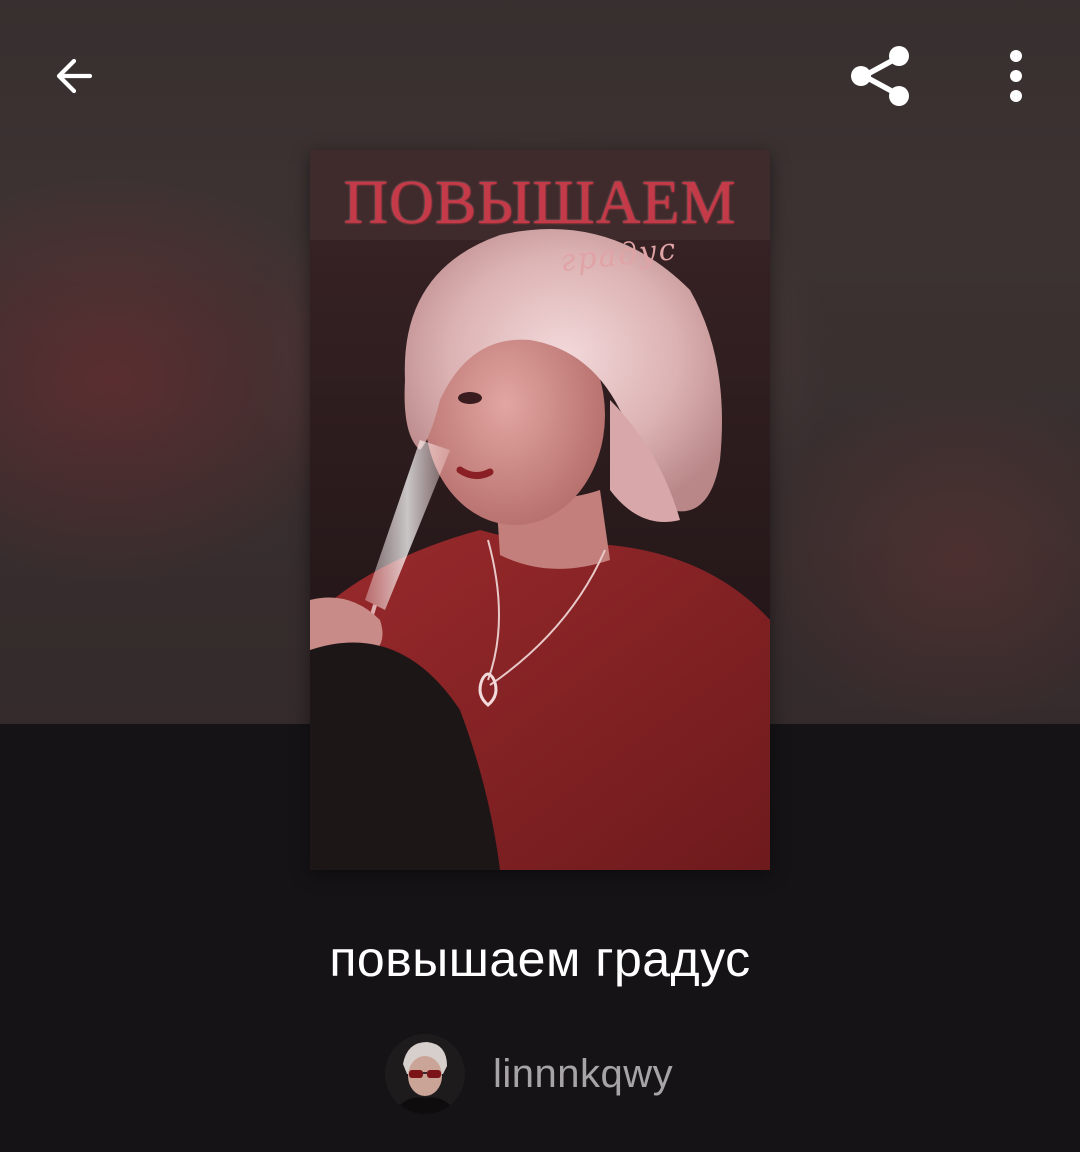 The width and height of the screenshot is (1080, 1152). I want to click on author-avatar, so click(425, 1074).